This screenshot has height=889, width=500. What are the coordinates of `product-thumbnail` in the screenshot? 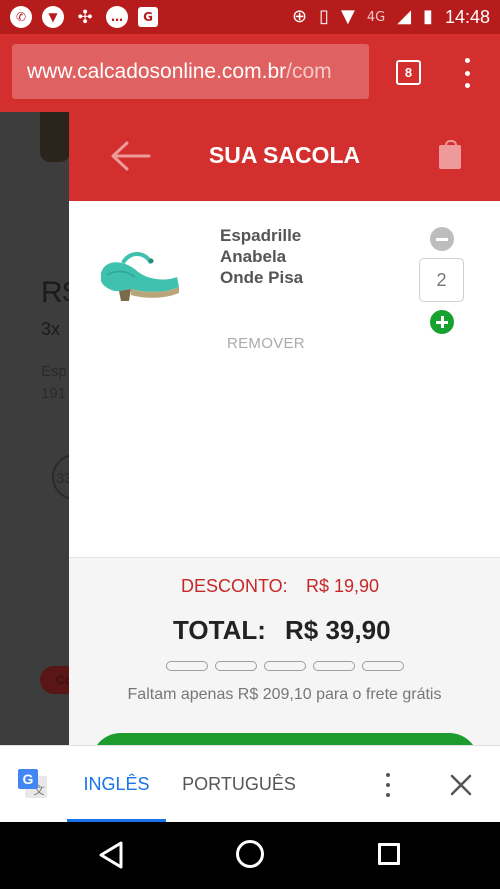 It's located at (137, 269).